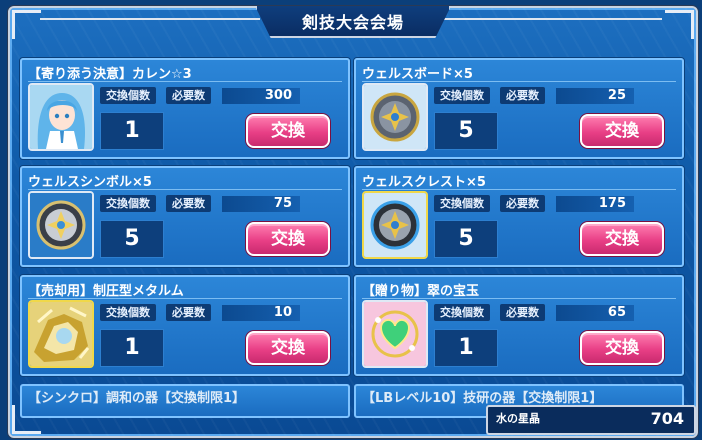  I want to click on shop-item-card: ウェルスシンボル×5 交換個数 必要数 75 5 交換, so click(185, 216).